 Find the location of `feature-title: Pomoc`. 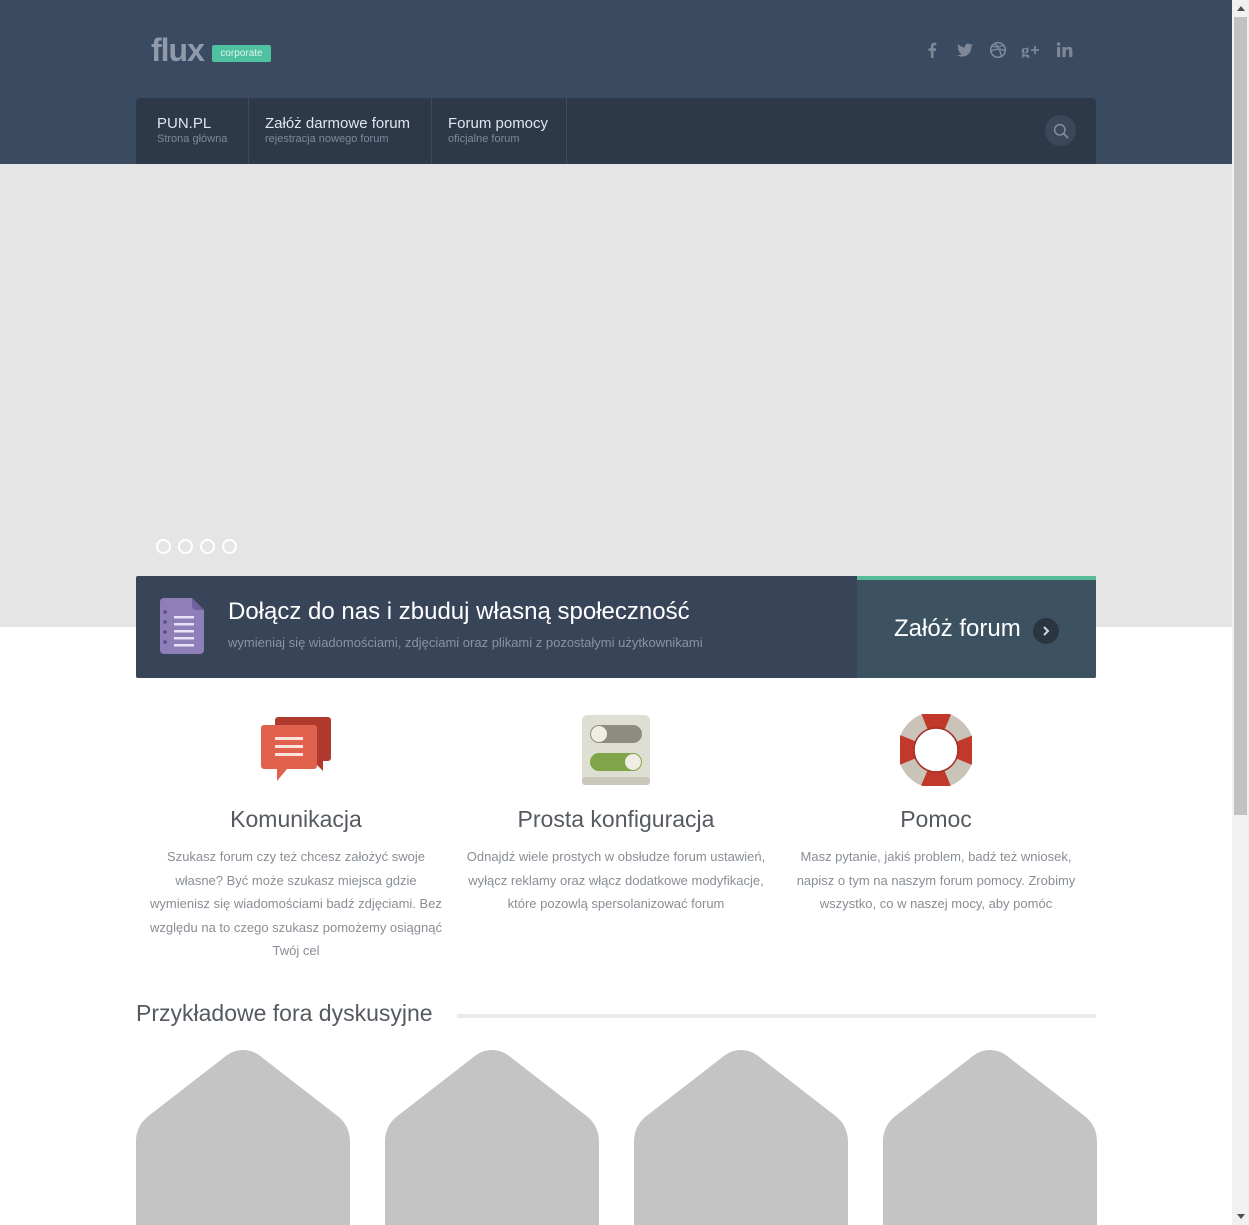

feature-title: Pomoc is located at coordinates (936, 819).